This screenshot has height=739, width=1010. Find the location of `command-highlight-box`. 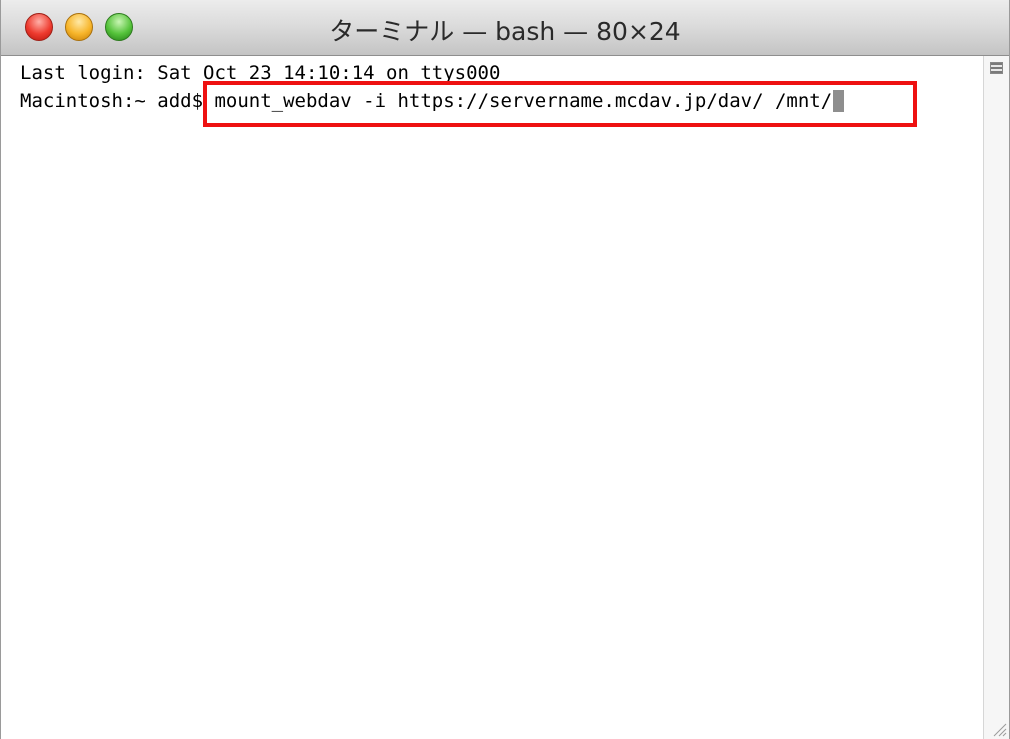

command-highlight-box is located at coordinates (560, 104).